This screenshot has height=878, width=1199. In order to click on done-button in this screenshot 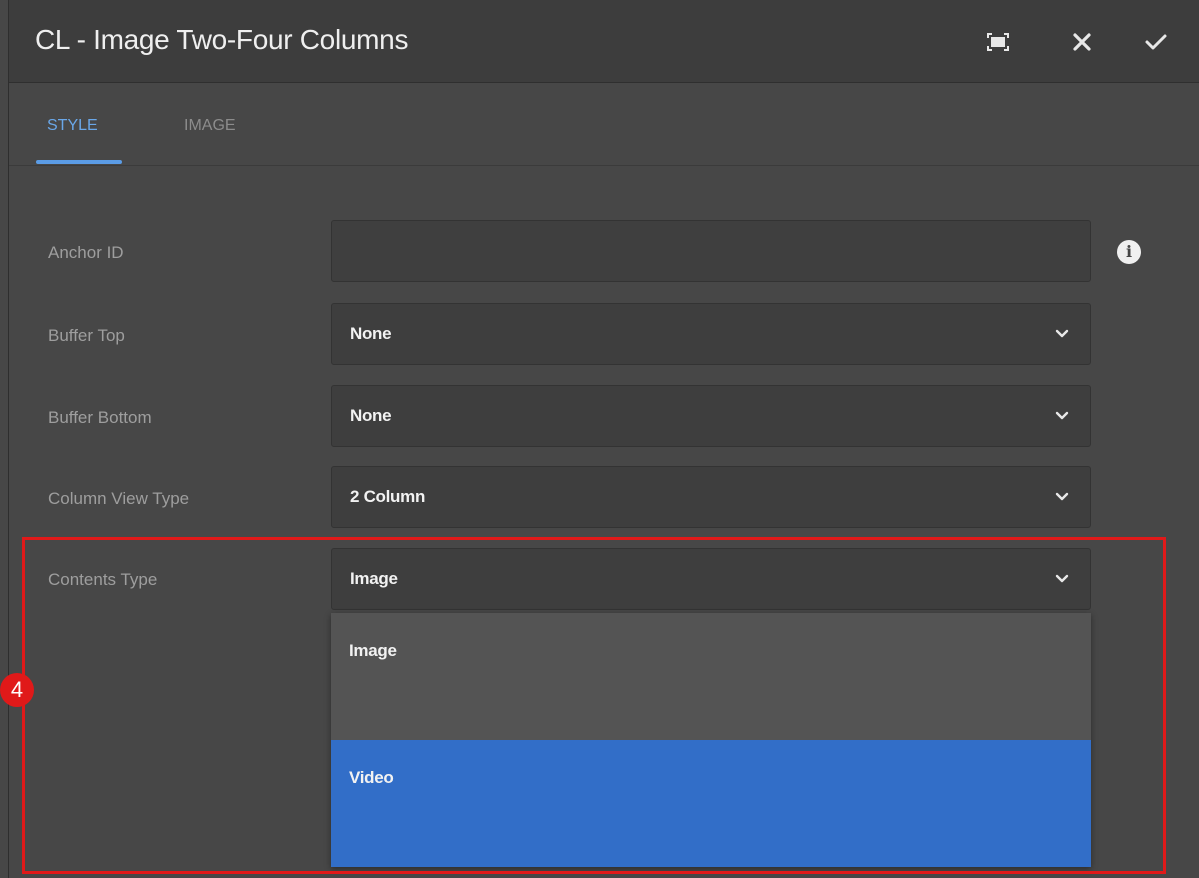, I will do `click(1156, 42)`.